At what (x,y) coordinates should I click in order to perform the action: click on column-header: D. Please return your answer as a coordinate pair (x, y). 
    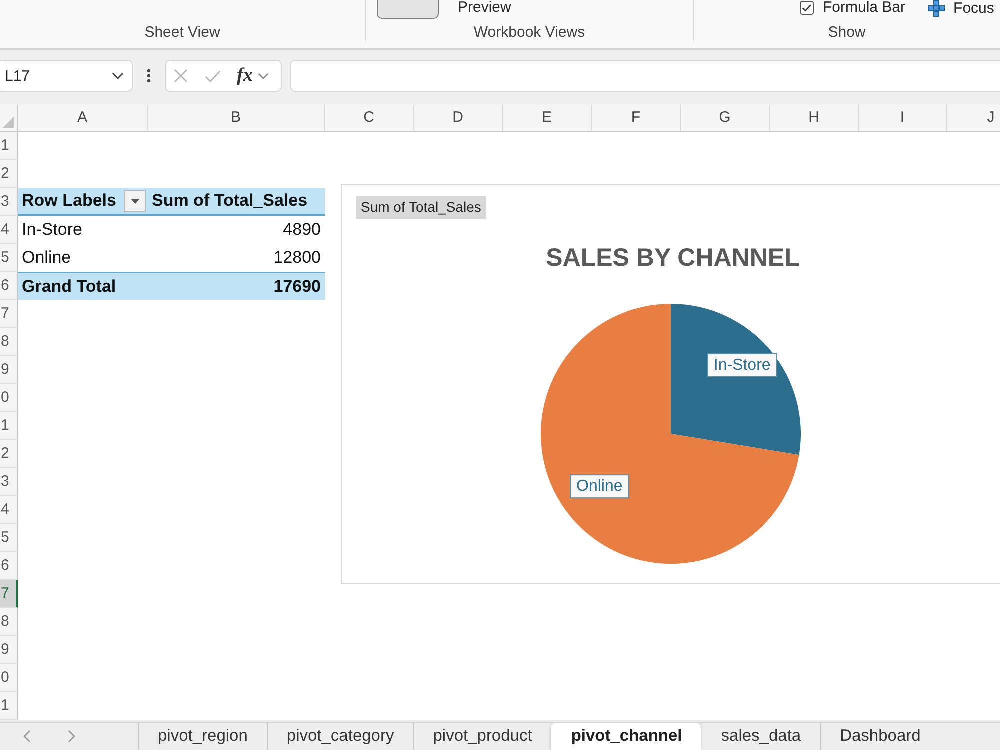
    Looking at the image, I should click on (458, 118).